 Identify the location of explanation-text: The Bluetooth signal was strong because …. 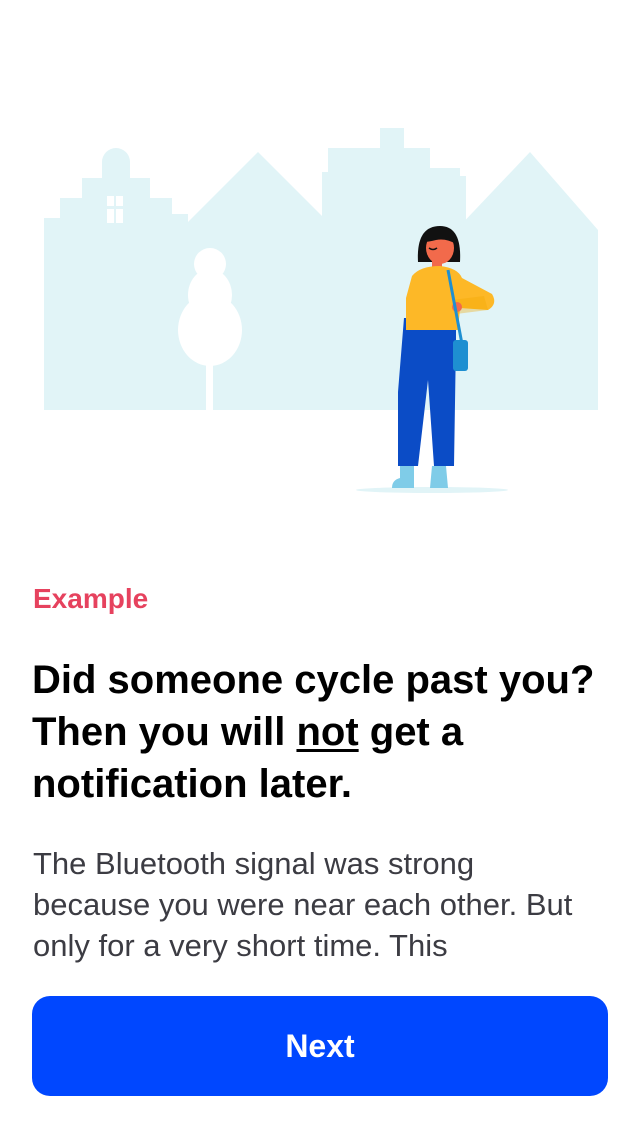
(303, 904).